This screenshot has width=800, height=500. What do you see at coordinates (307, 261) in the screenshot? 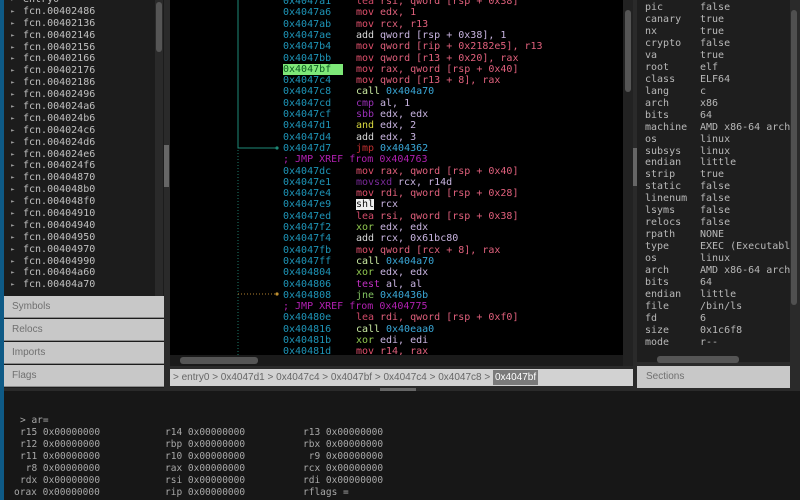
I see `instruction-address: 0x4047ff` at bounding box center [307, 261].